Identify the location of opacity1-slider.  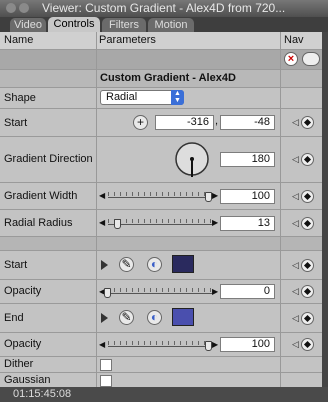
(160, 294).